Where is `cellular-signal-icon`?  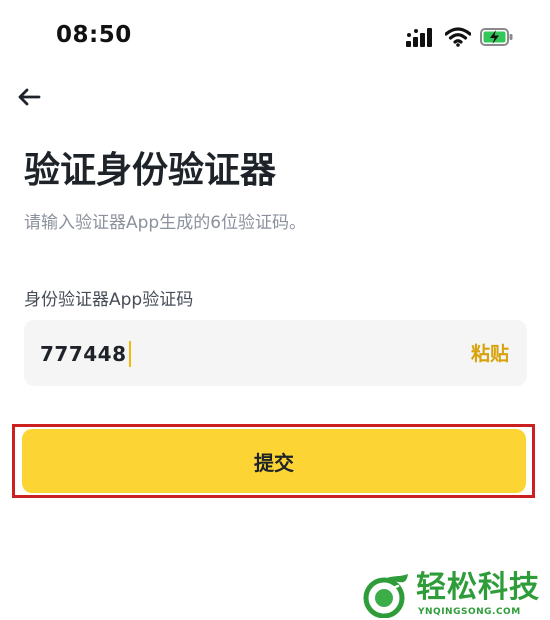 cellular-signal-icon is located at coordinates (421, 37).